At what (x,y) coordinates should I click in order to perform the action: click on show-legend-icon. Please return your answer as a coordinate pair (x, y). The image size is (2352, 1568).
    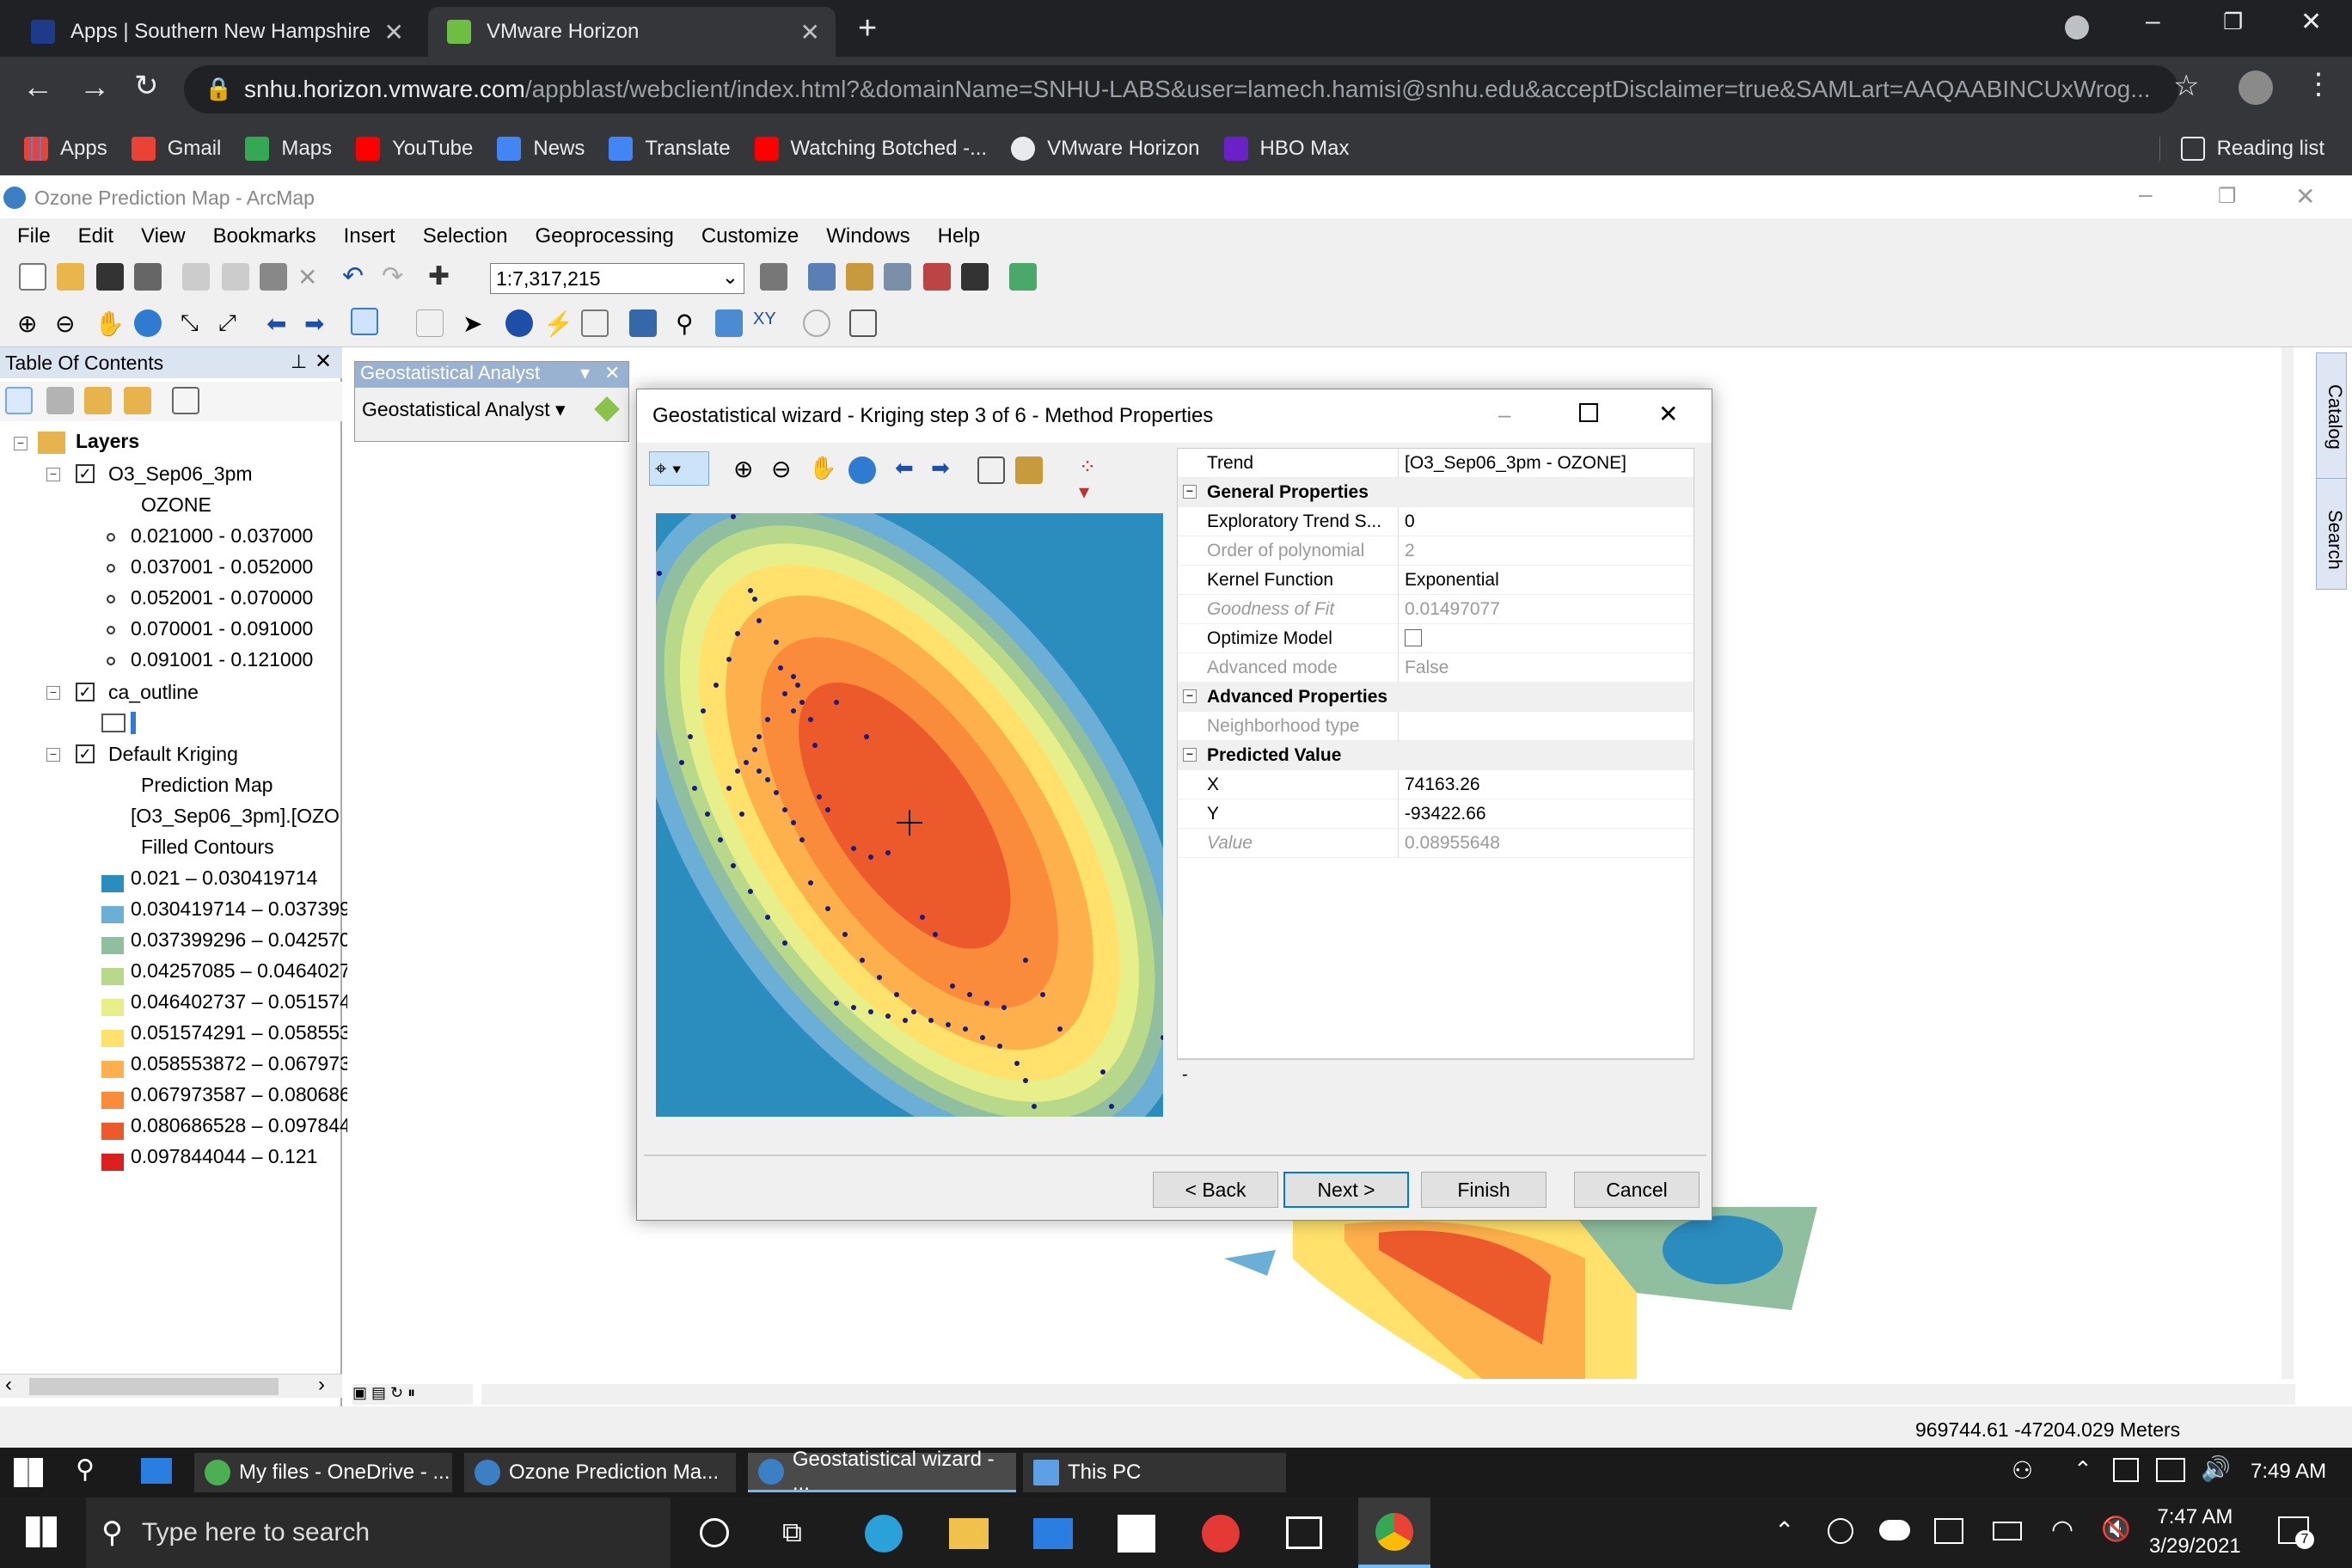
    Looking at the image, I should click on (991, 470).